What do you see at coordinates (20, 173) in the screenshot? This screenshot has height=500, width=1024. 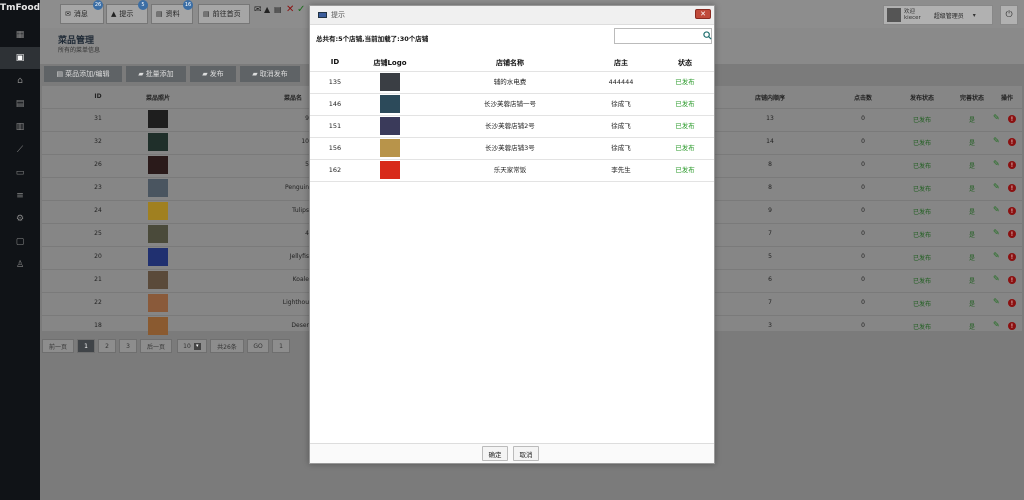 I see `monitor-icon: ▭` at bounding box center [20, 173].